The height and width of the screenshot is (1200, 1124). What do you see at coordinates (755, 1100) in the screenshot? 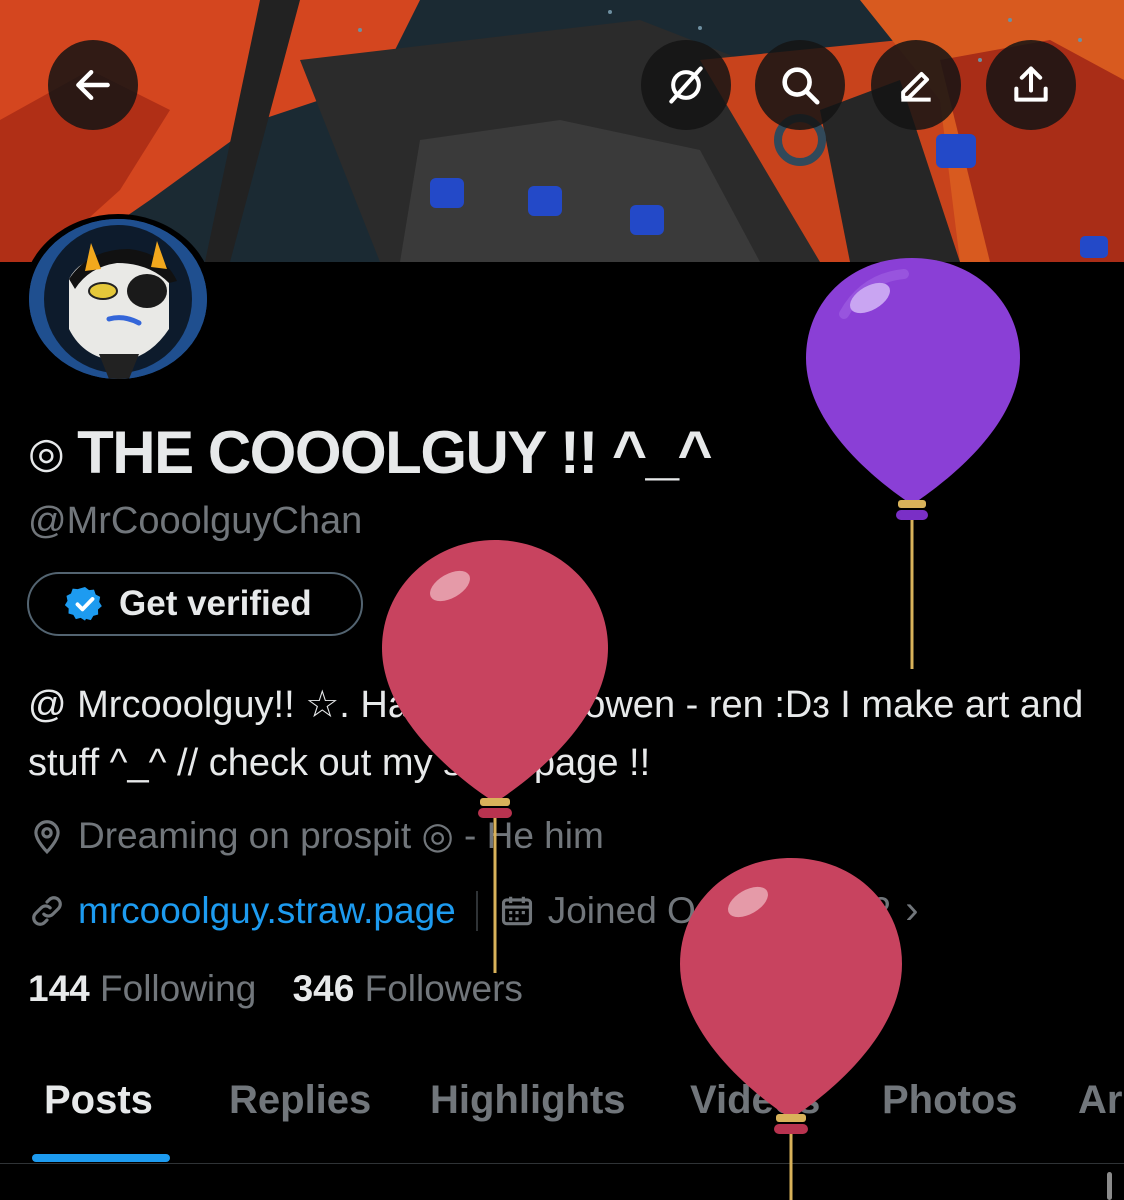
I see `tab-videos: Videos` at bounding box center [755, 1100].